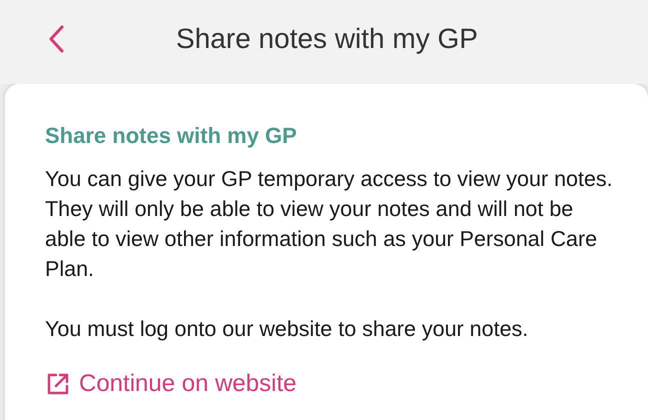 Image resolution: width=648 pixels, height=420 pixels. I want to click on screen-title: Share notes with my GP, so click(326, 39).